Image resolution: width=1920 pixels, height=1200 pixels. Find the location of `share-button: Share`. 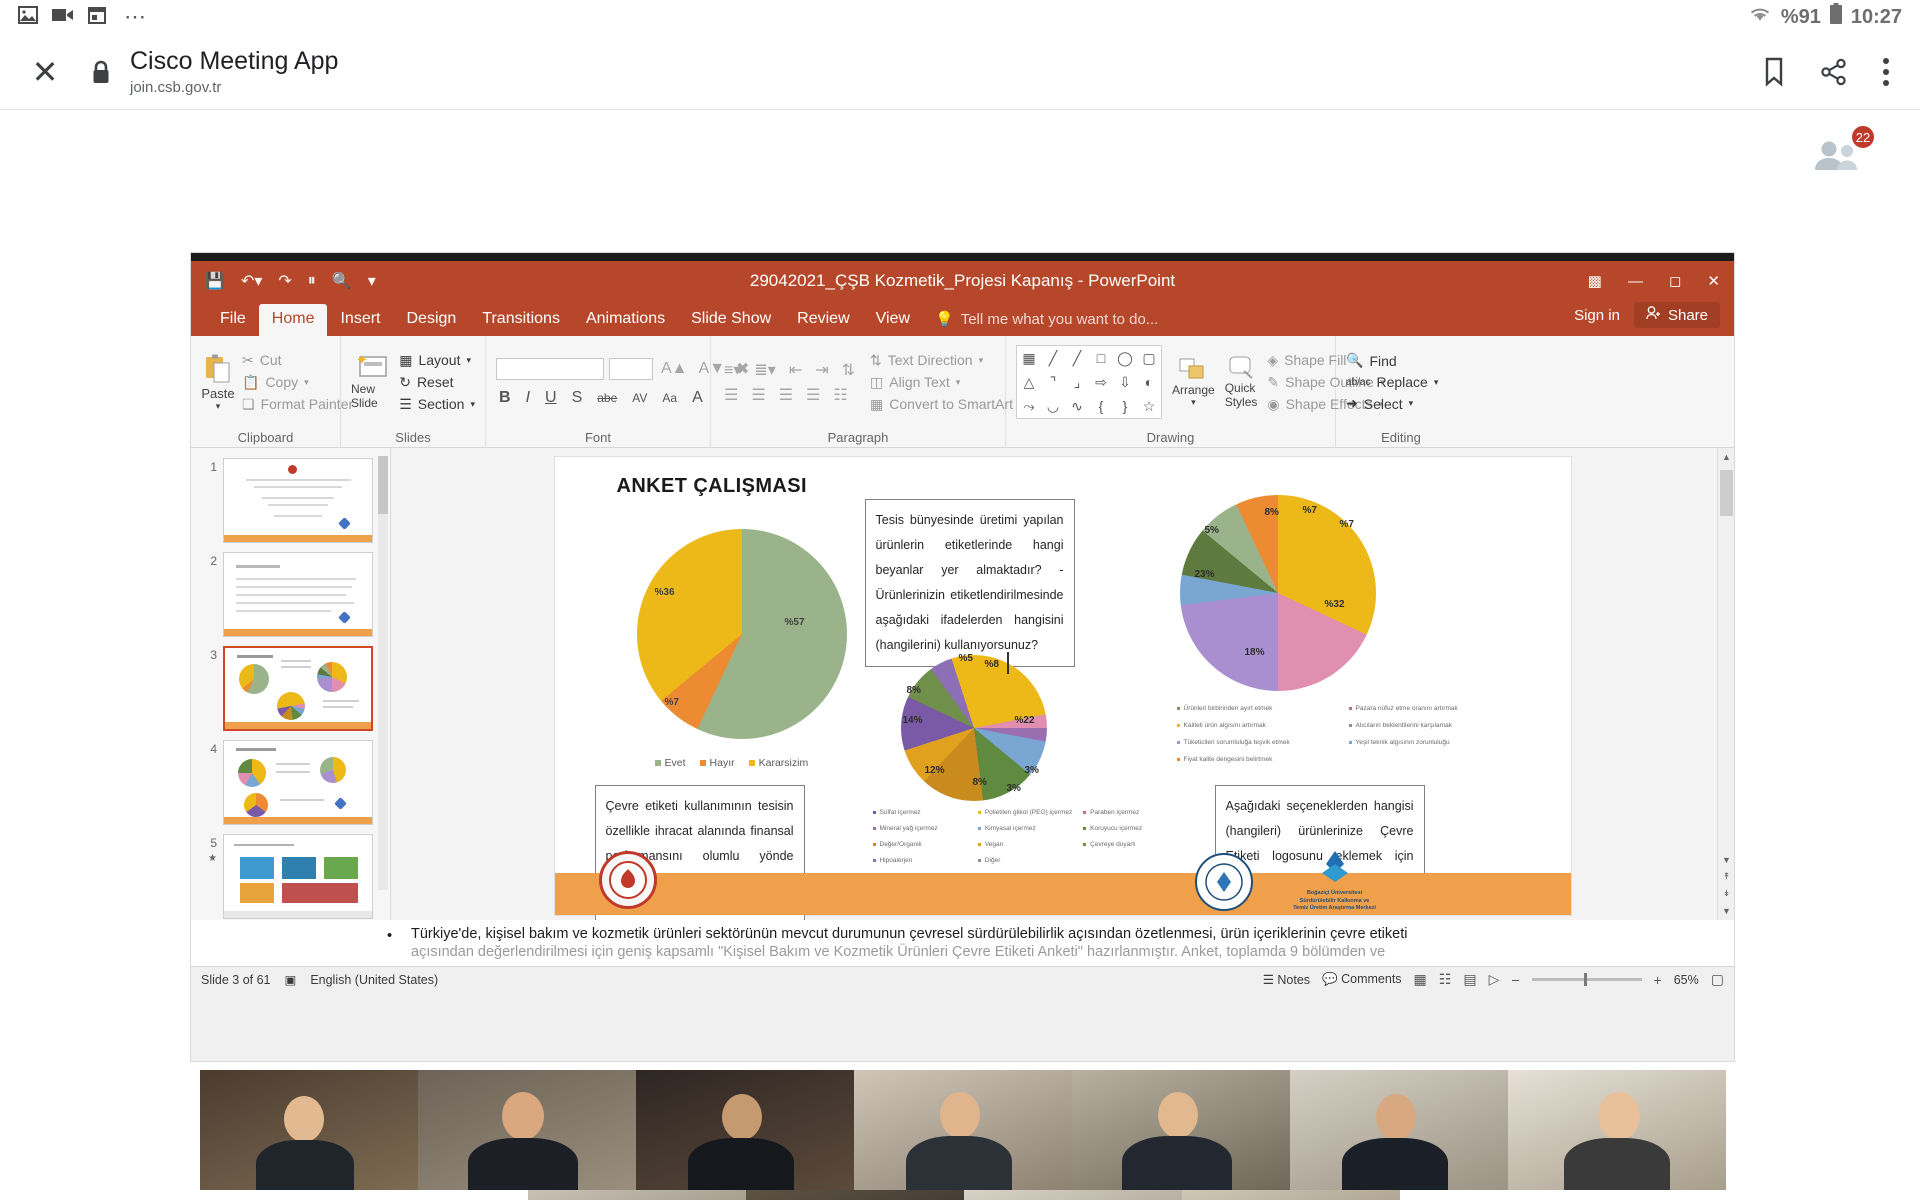

share-button: Share is located at coordinates (1676, 315).